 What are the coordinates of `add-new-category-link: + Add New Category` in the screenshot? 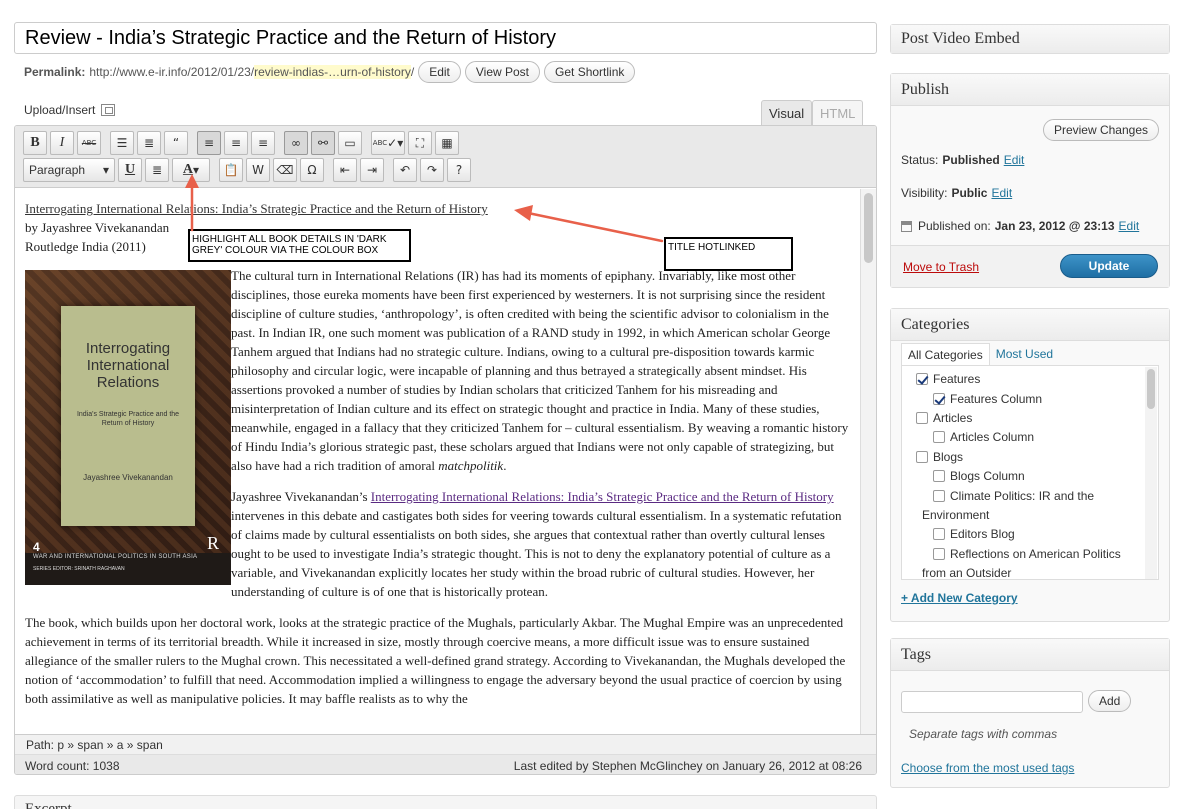 It's located at (959, 598).